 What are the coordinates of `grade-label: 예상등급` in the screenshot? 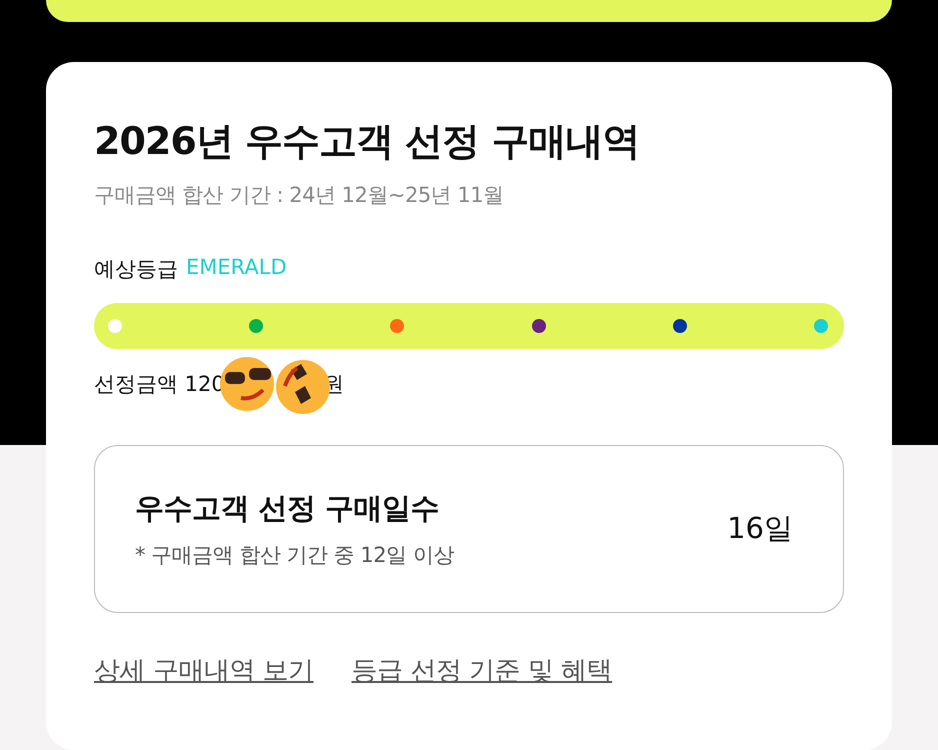 It's located at (136, 269).